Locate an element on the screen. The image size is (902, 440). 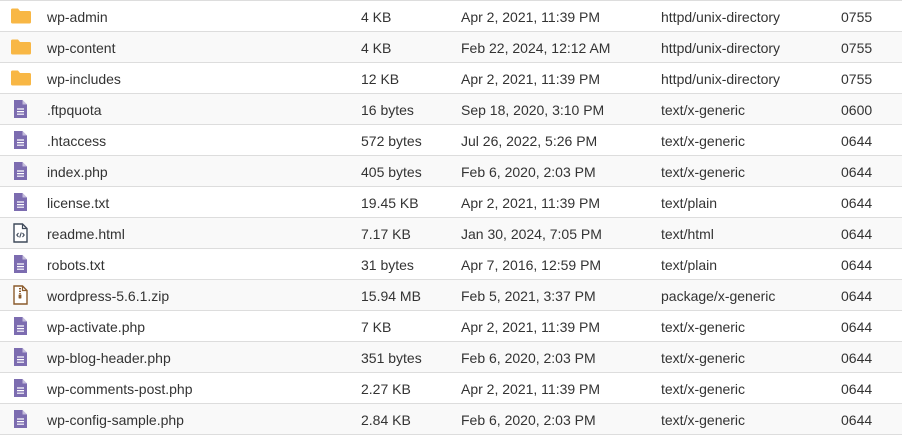
file-name: wp-activate.php is located at coordinates (96, 327).